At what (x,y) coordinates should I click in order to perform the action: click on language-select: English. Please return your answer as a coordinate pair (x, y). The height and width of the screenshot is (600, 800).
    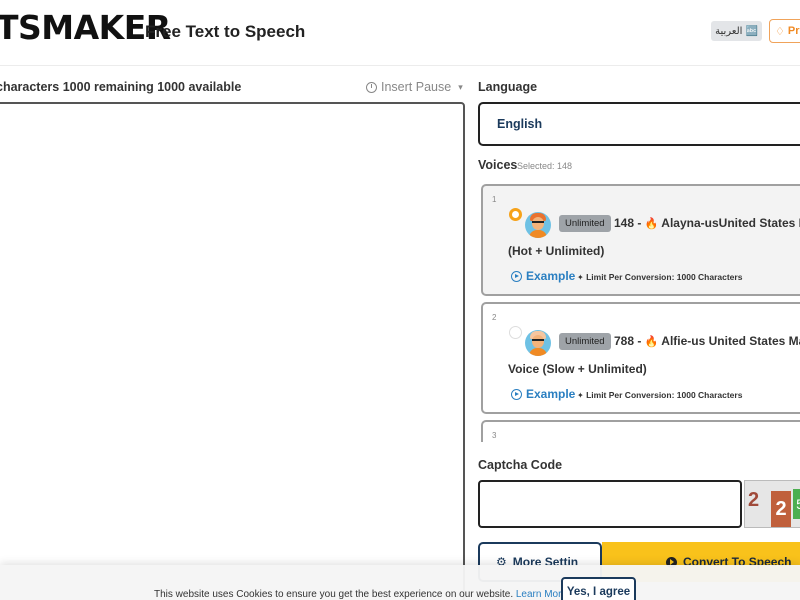
    Looking at the image, I should click on (639, 124).